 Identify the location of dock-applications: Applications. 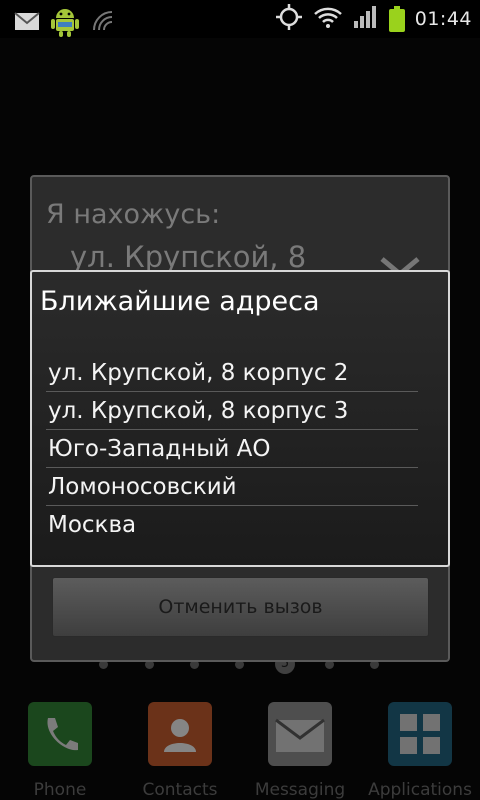
(420, 745).